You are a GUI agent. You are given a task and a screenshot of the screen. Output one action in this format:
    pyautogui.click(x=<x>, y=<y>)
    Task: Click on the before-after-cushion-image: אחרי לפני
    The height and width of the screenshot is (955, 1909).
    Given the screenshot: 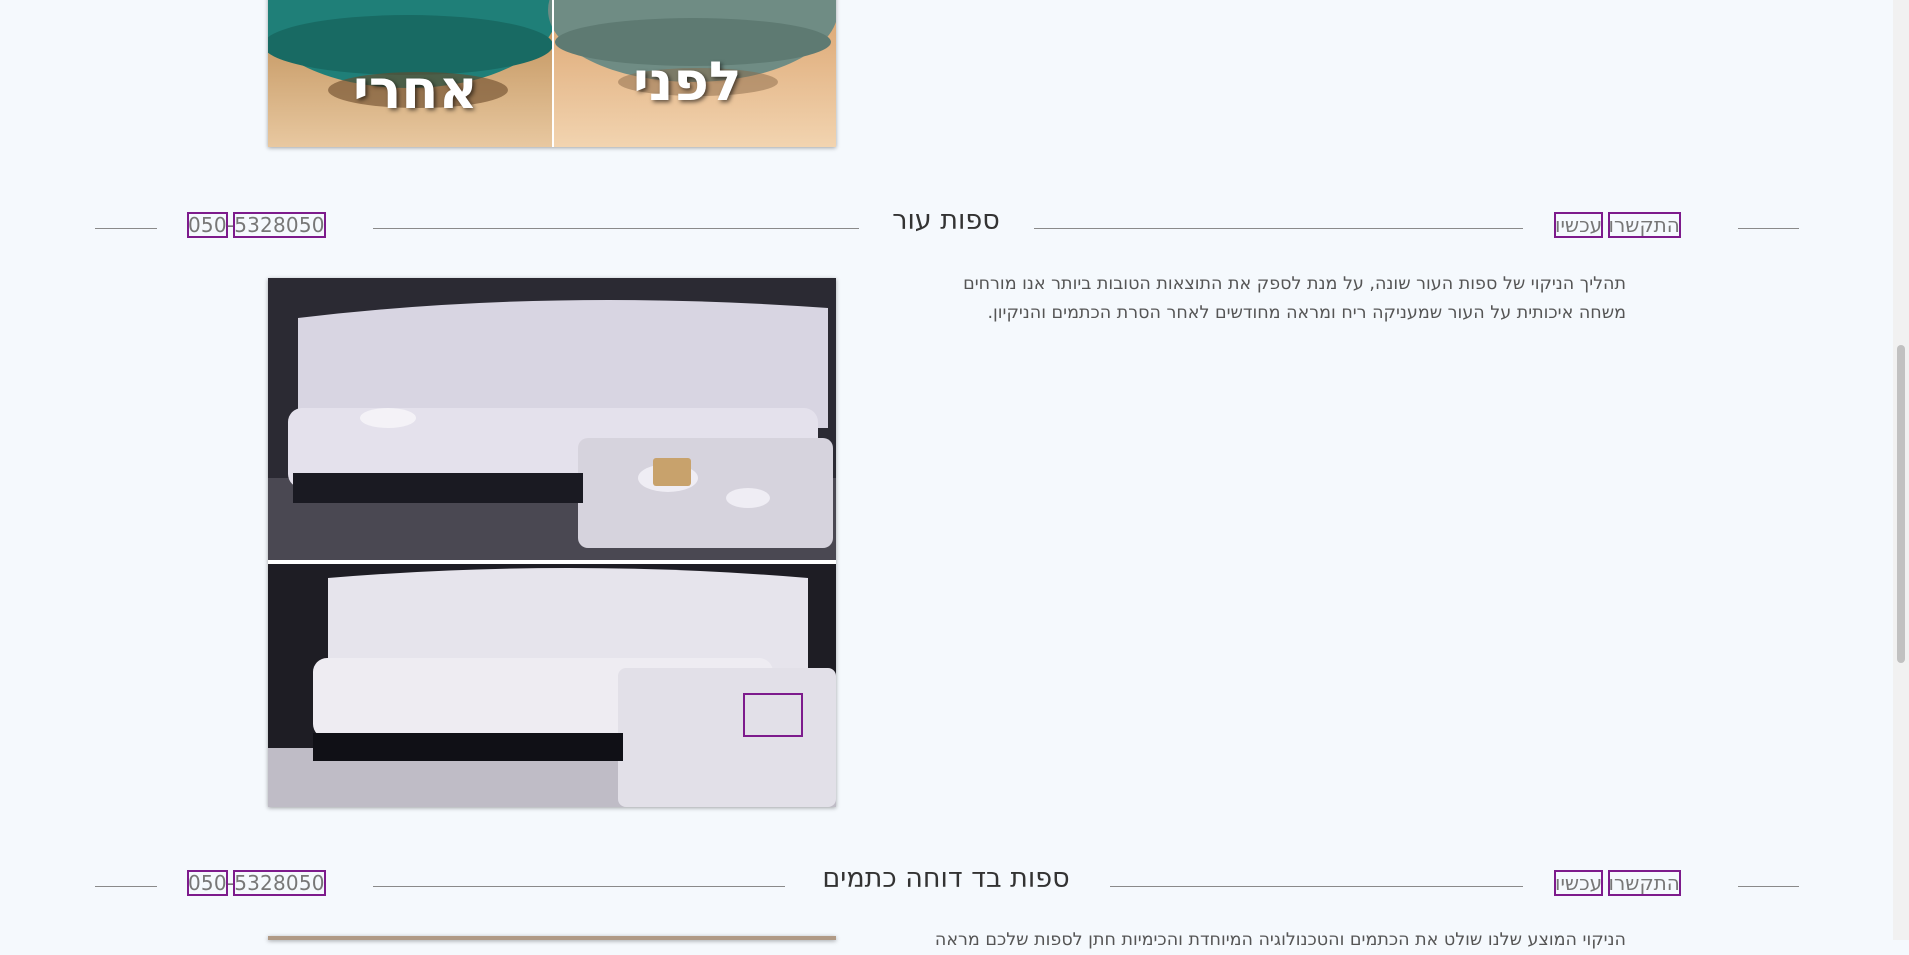 What is the action you would take?
    pyautogui.click(x=552, y=73)
    